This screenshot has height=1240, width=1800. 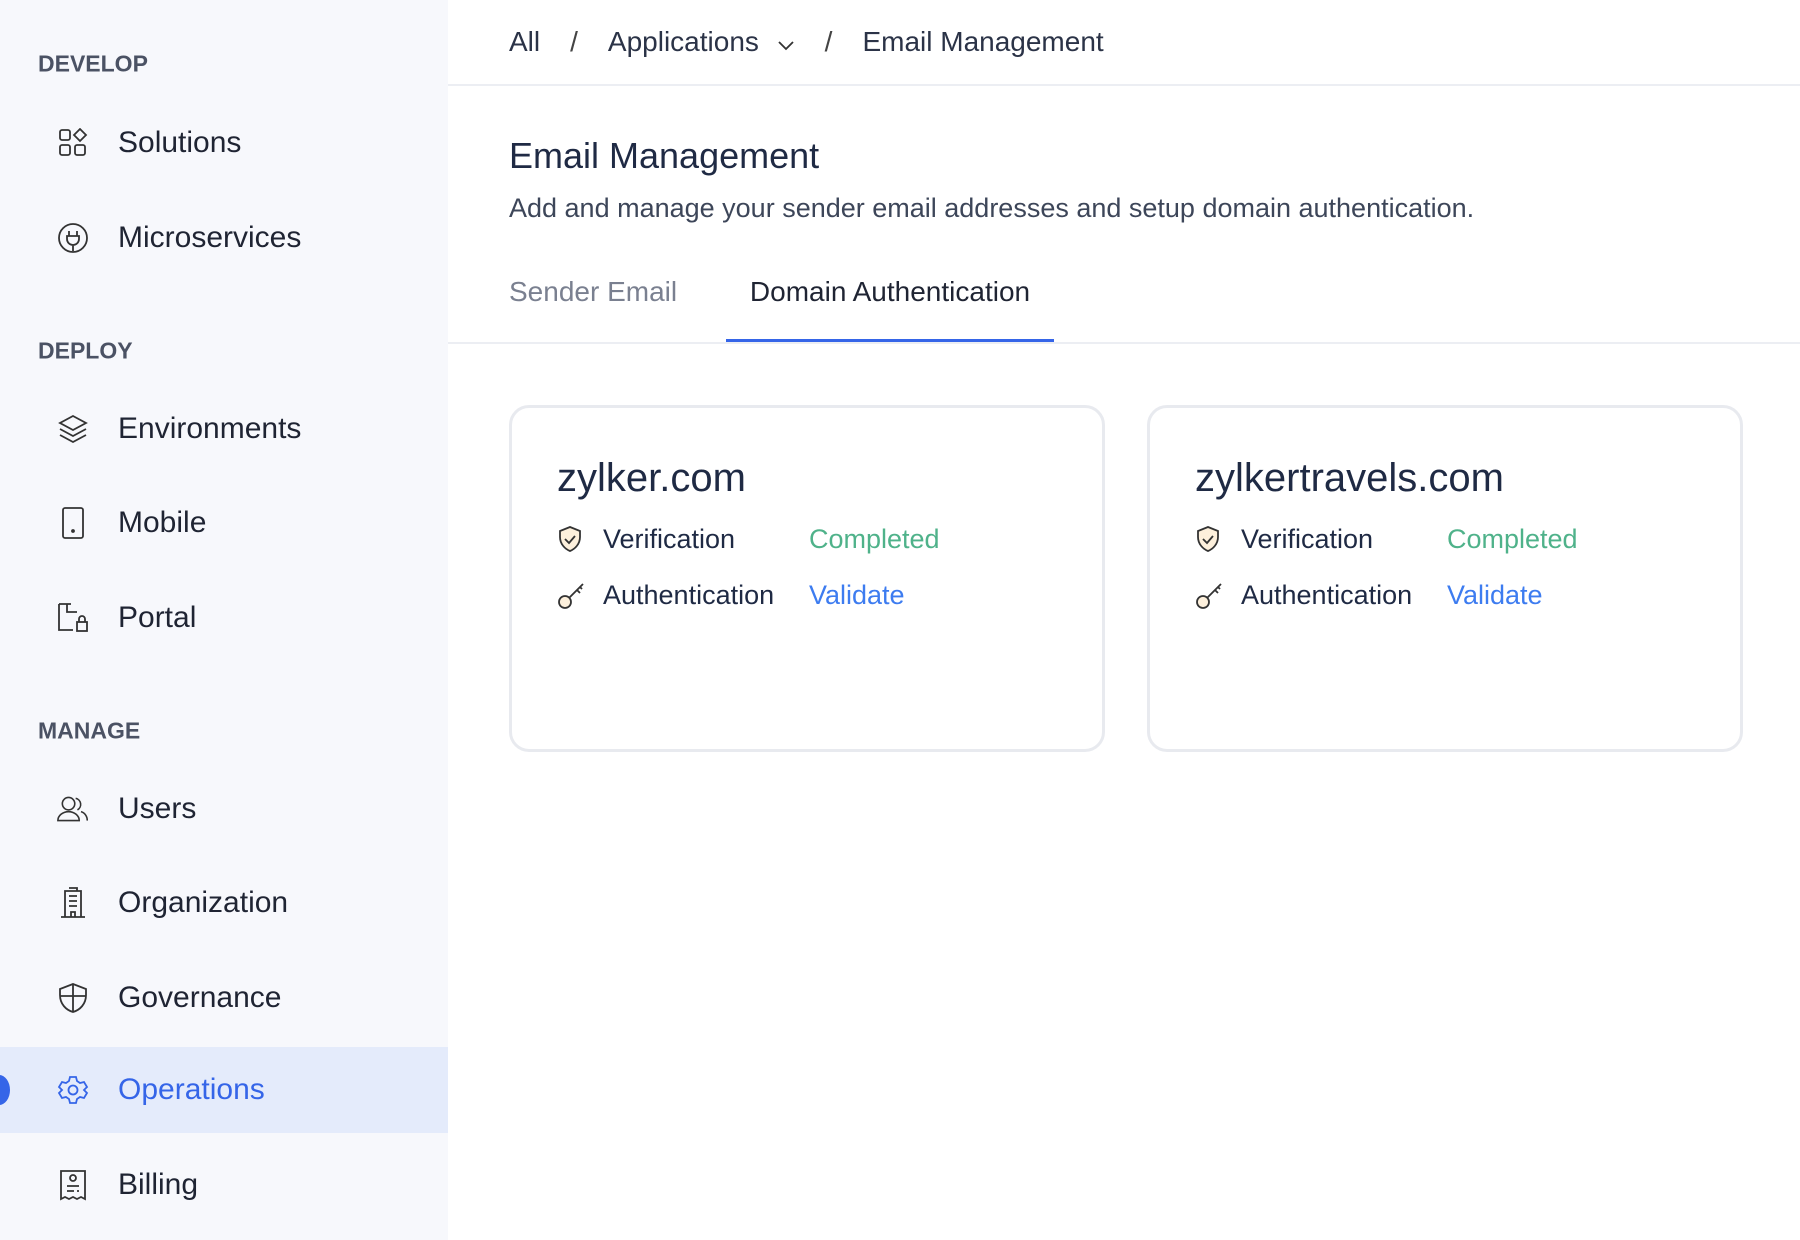 I want to click on sidebar-item-label: Mobile, so click(x=162, y=522).